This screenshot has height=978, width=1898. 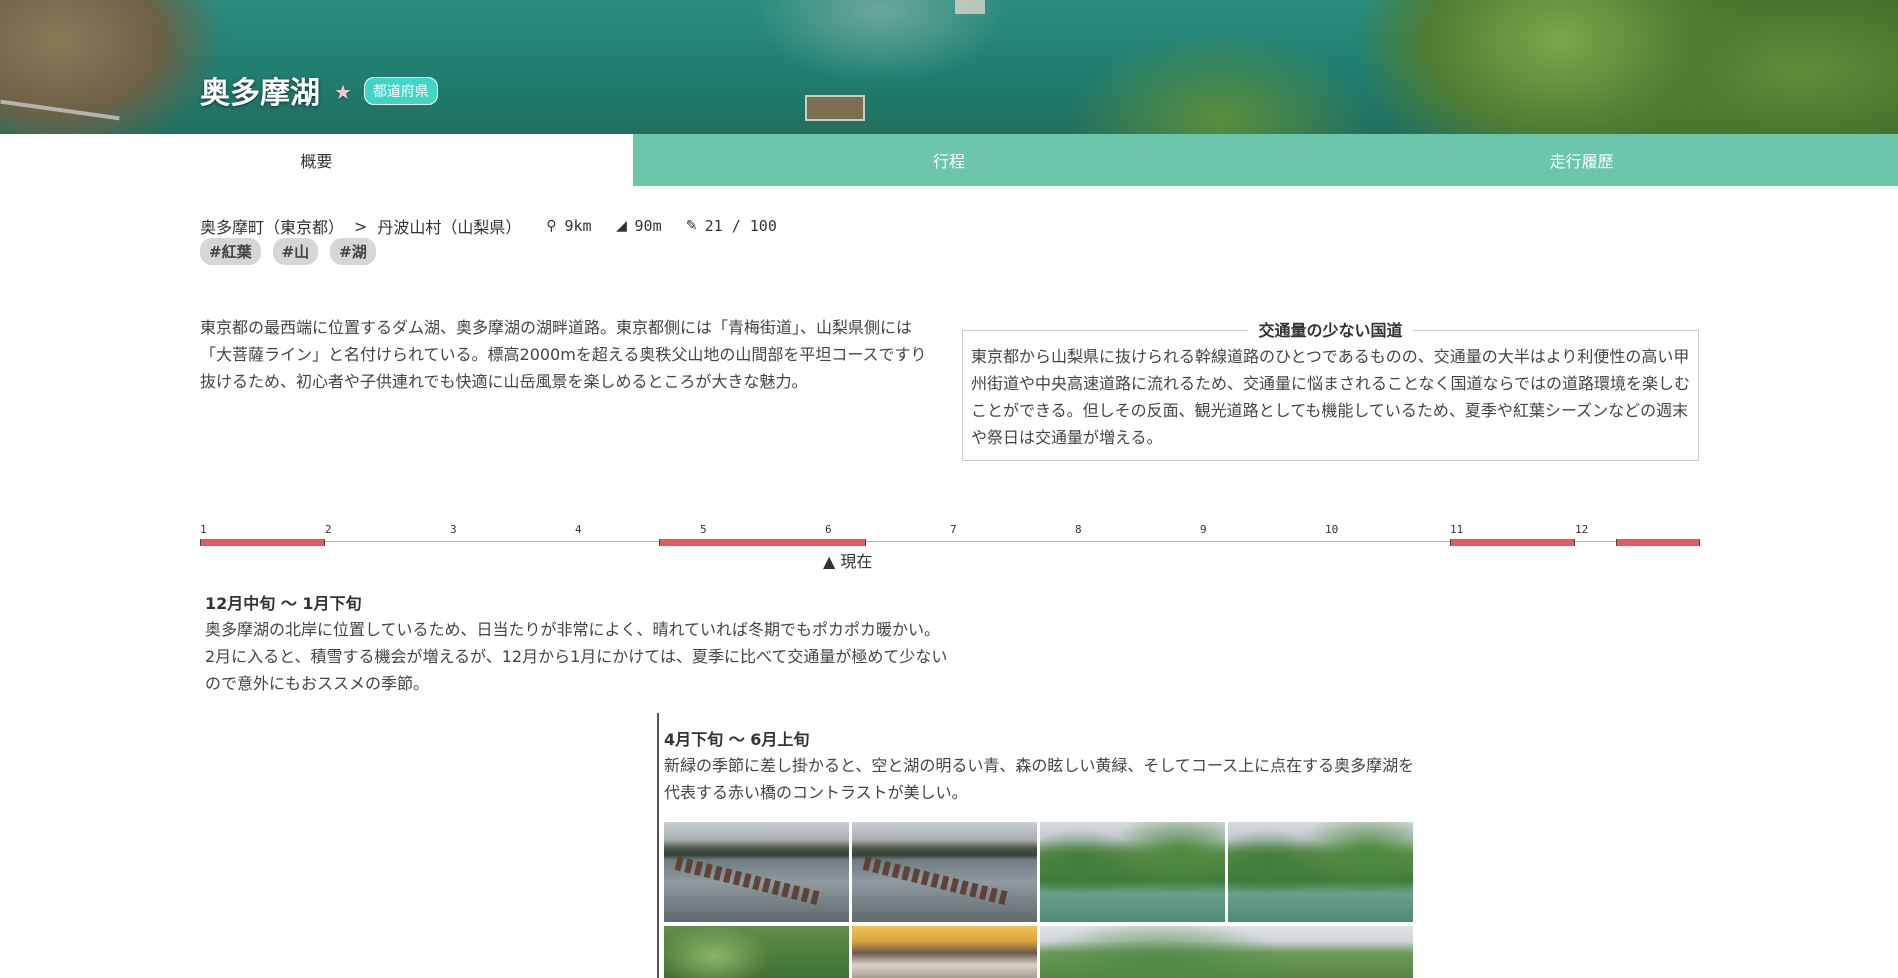 I want to click on tab-itinerary: 行程, so click(x=949, y=160).